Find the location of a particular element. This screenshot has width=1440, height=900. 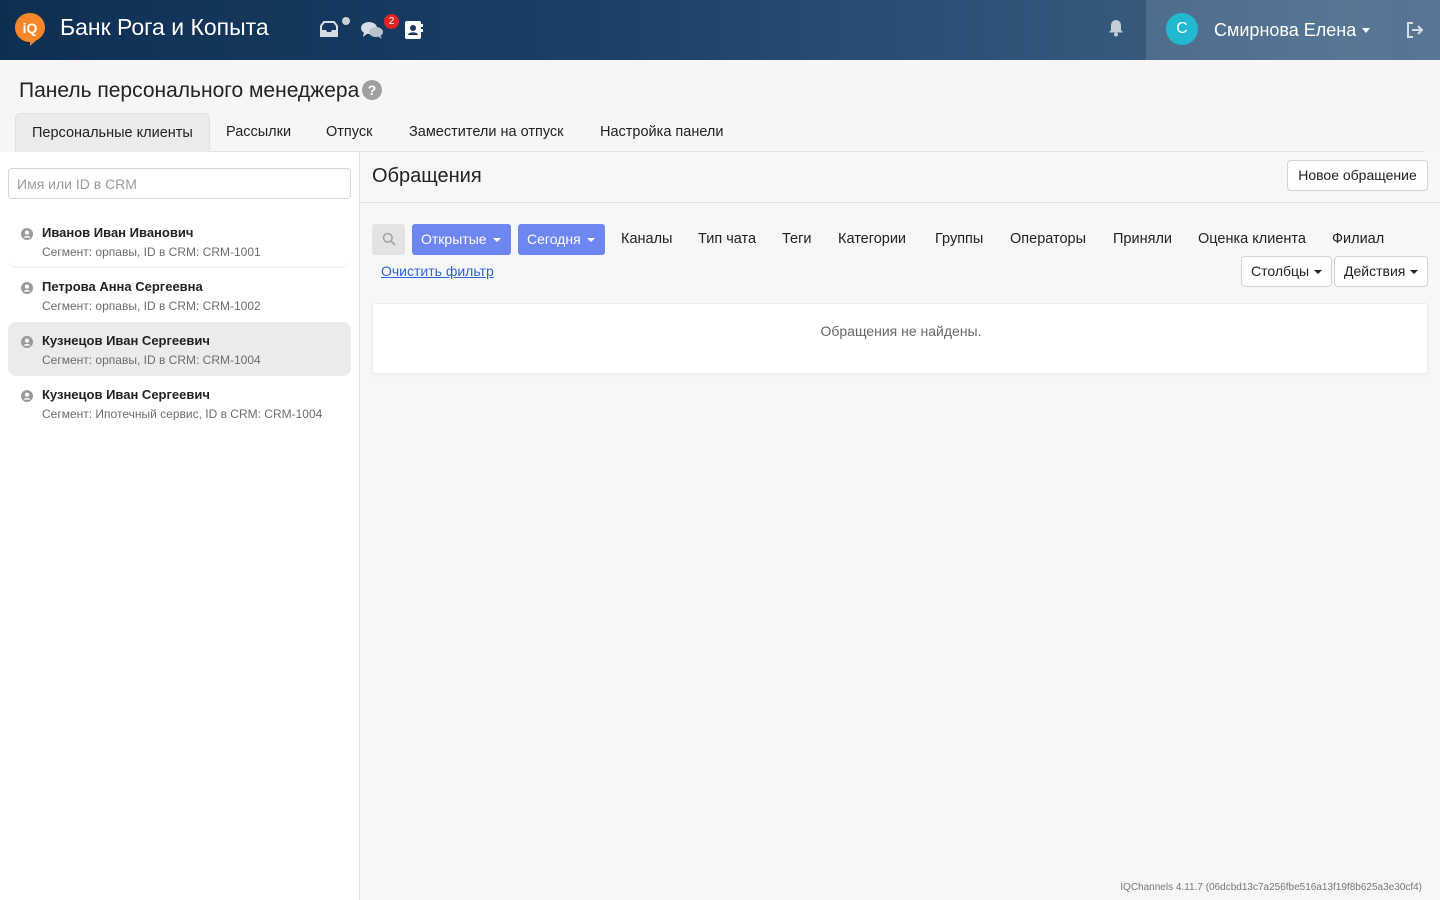

logout-icon is located at coordinates (1415, 30).